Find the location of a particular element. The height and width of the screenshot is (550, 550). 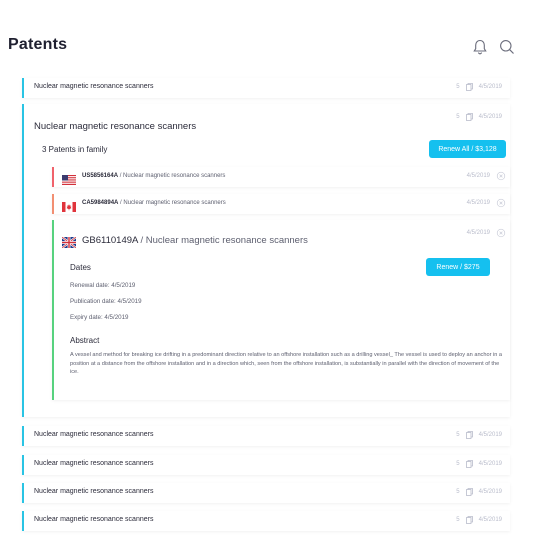

bell-icon is located at coordinates (480, 47).